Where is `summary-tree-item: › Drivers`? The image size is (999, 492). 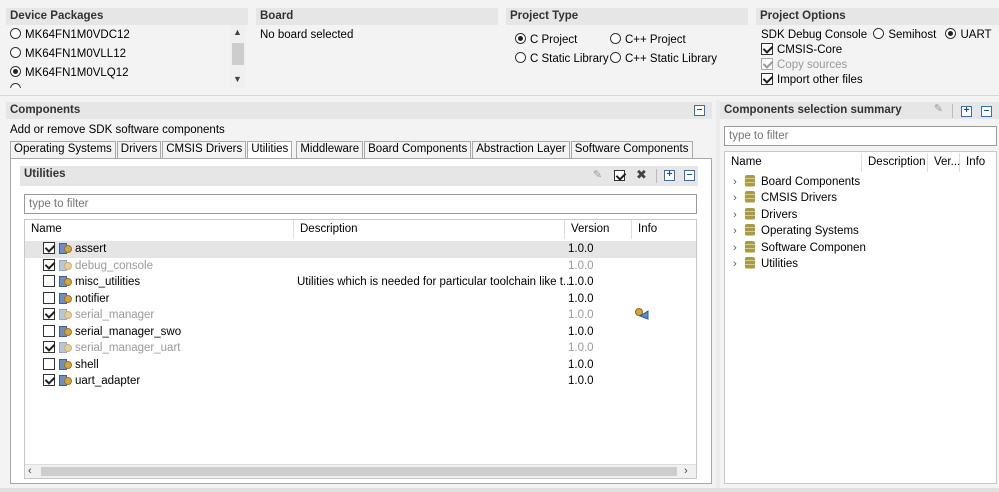 summary-tree-item: › Drivers is located at coordinates (763, 215).